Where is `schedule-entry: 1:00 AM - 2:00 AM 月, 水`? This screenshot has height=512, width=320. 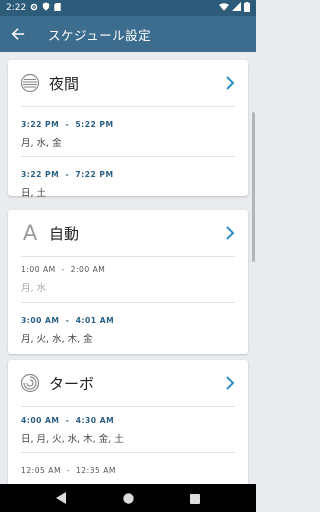
schedule-entry: 1:00 AM - 2:00 AM 月, 水 is located at coordinates (56, 279).